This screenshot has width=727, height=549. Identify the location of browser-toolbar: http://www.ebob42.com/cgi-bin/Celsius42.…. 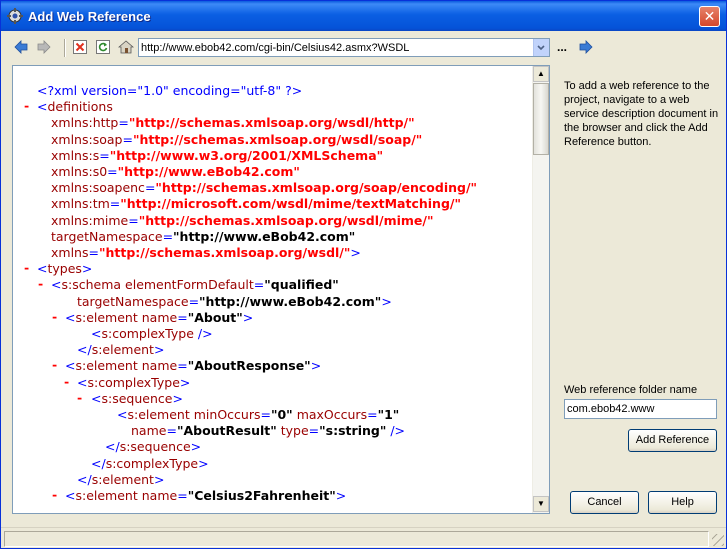
(363, 47).